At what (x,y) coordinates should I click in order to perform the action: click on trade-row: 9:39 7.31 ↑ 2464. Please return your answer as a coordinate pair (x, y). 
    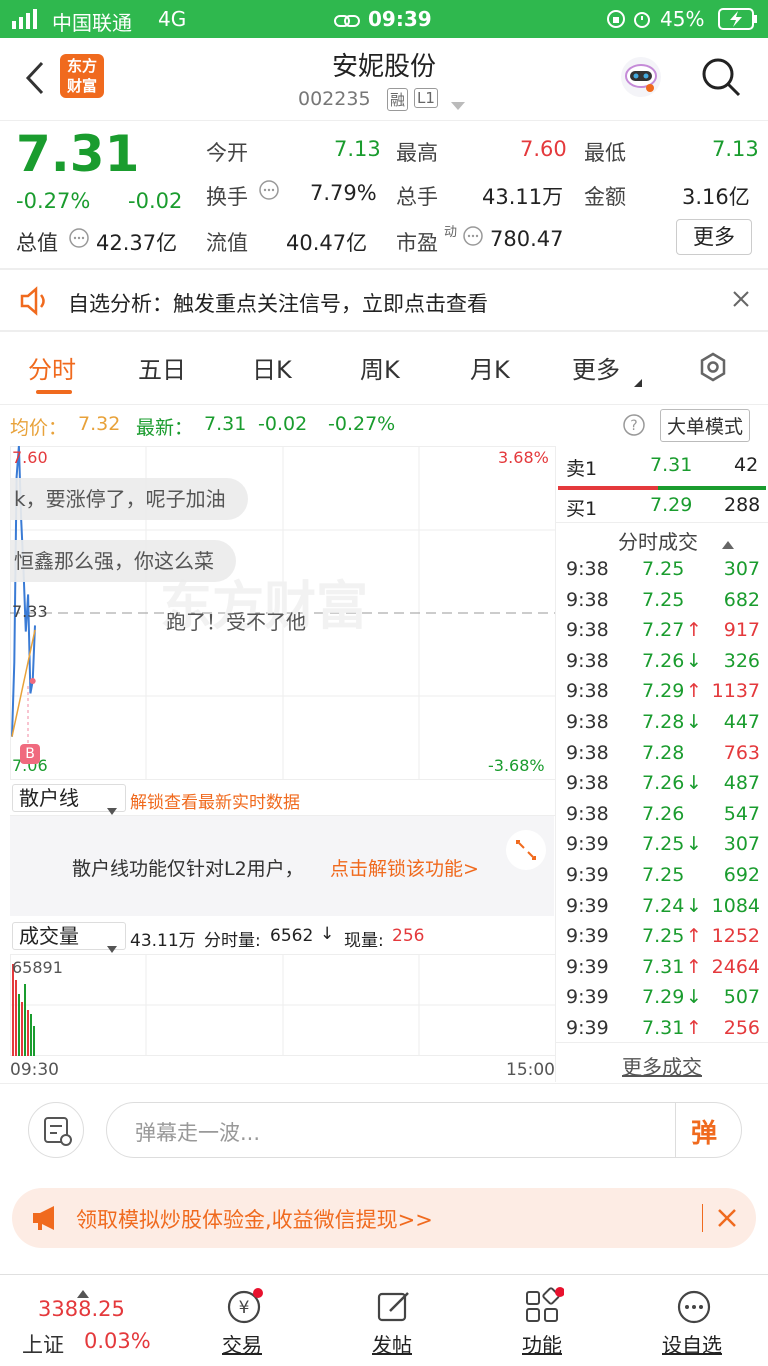
    Looking at the image, I should click on (662, 969).